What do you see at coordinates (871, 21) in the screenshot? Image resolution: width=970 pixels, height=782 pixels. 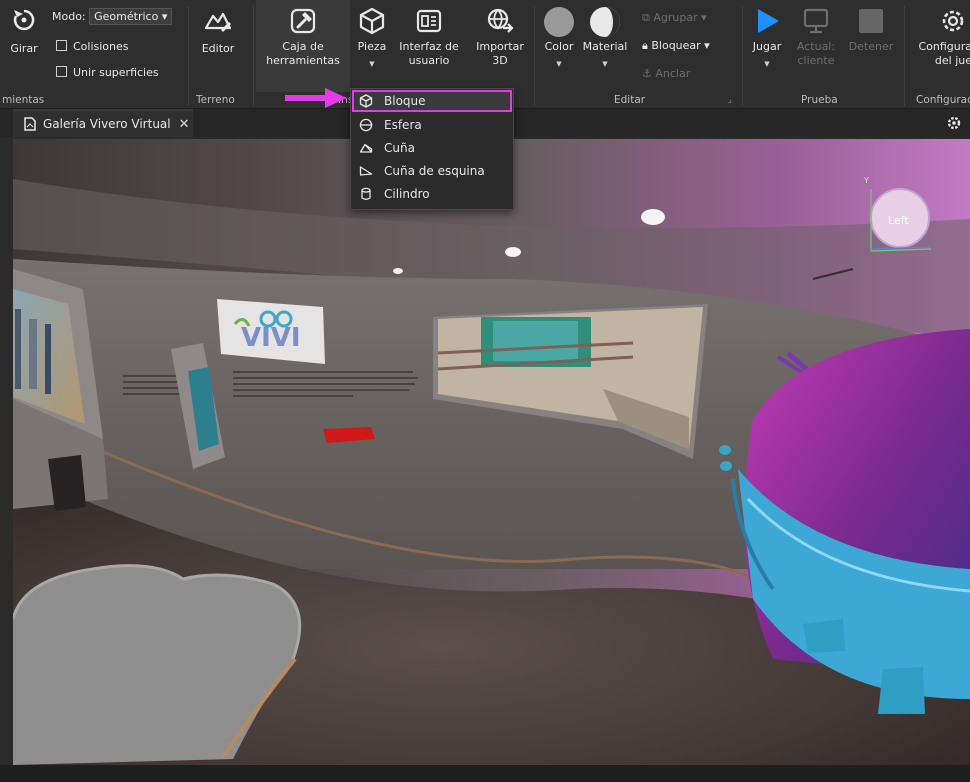 I see `stop-icon` at bounding box center [871, 21].